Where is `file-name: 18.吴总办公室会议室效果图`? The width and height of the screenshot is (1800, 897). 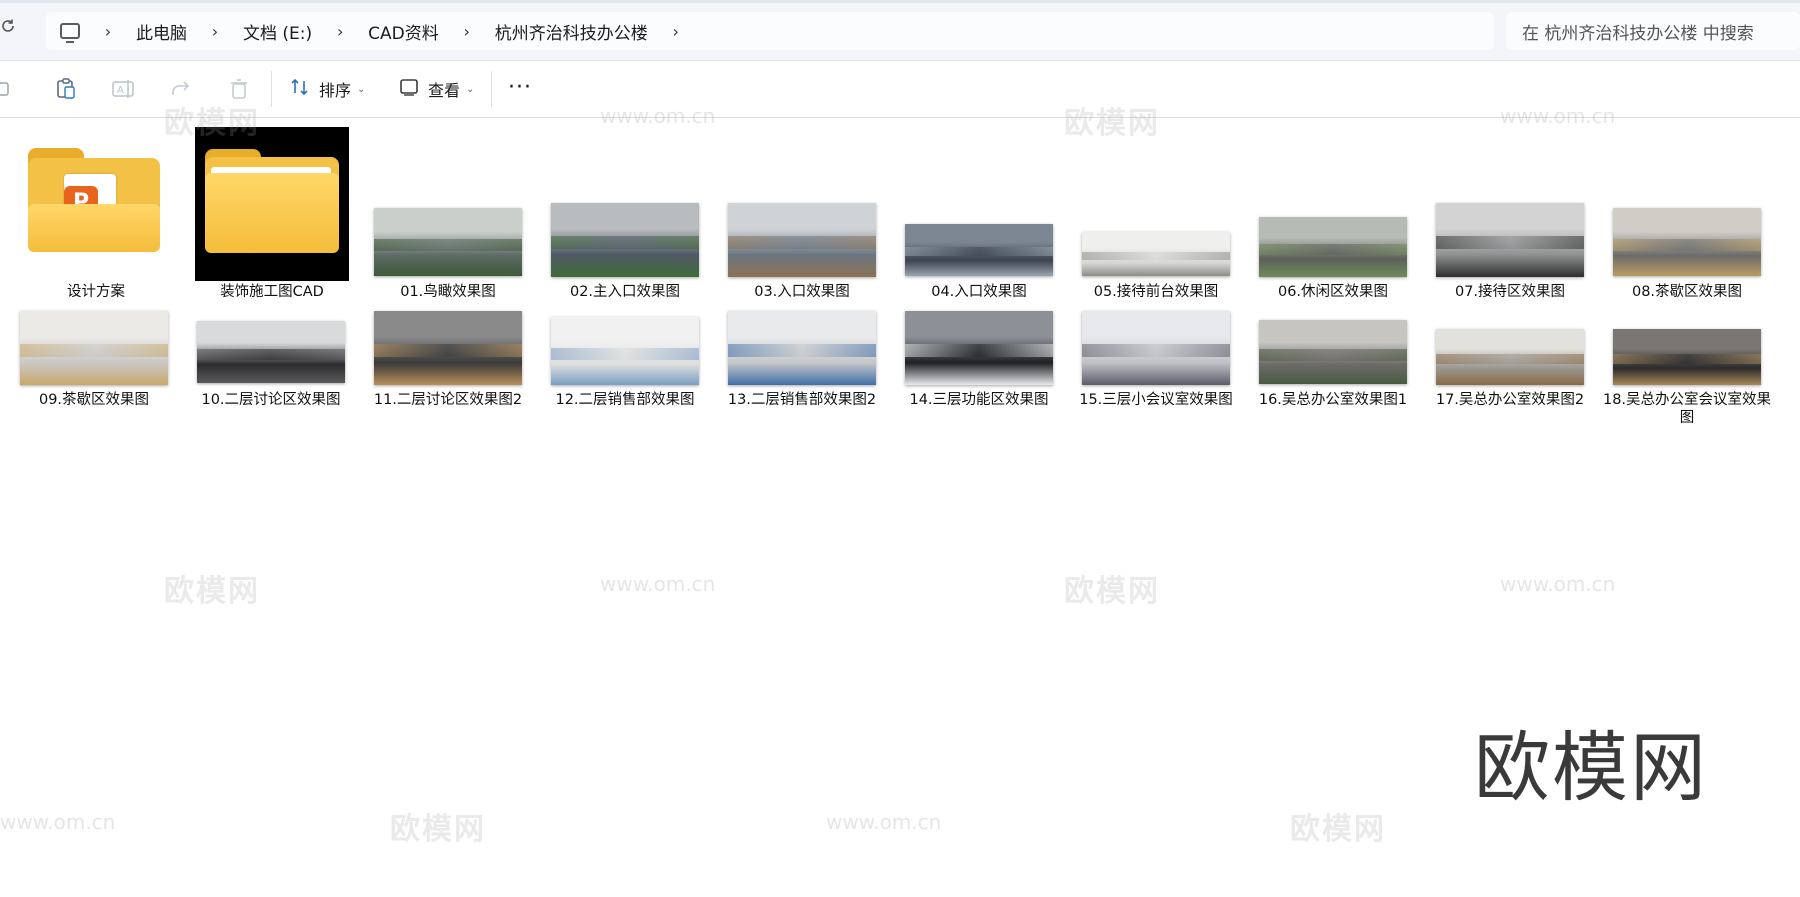 file-name: 18.吴总办公室会议室效果图 is located at coordinates (1687, 409).